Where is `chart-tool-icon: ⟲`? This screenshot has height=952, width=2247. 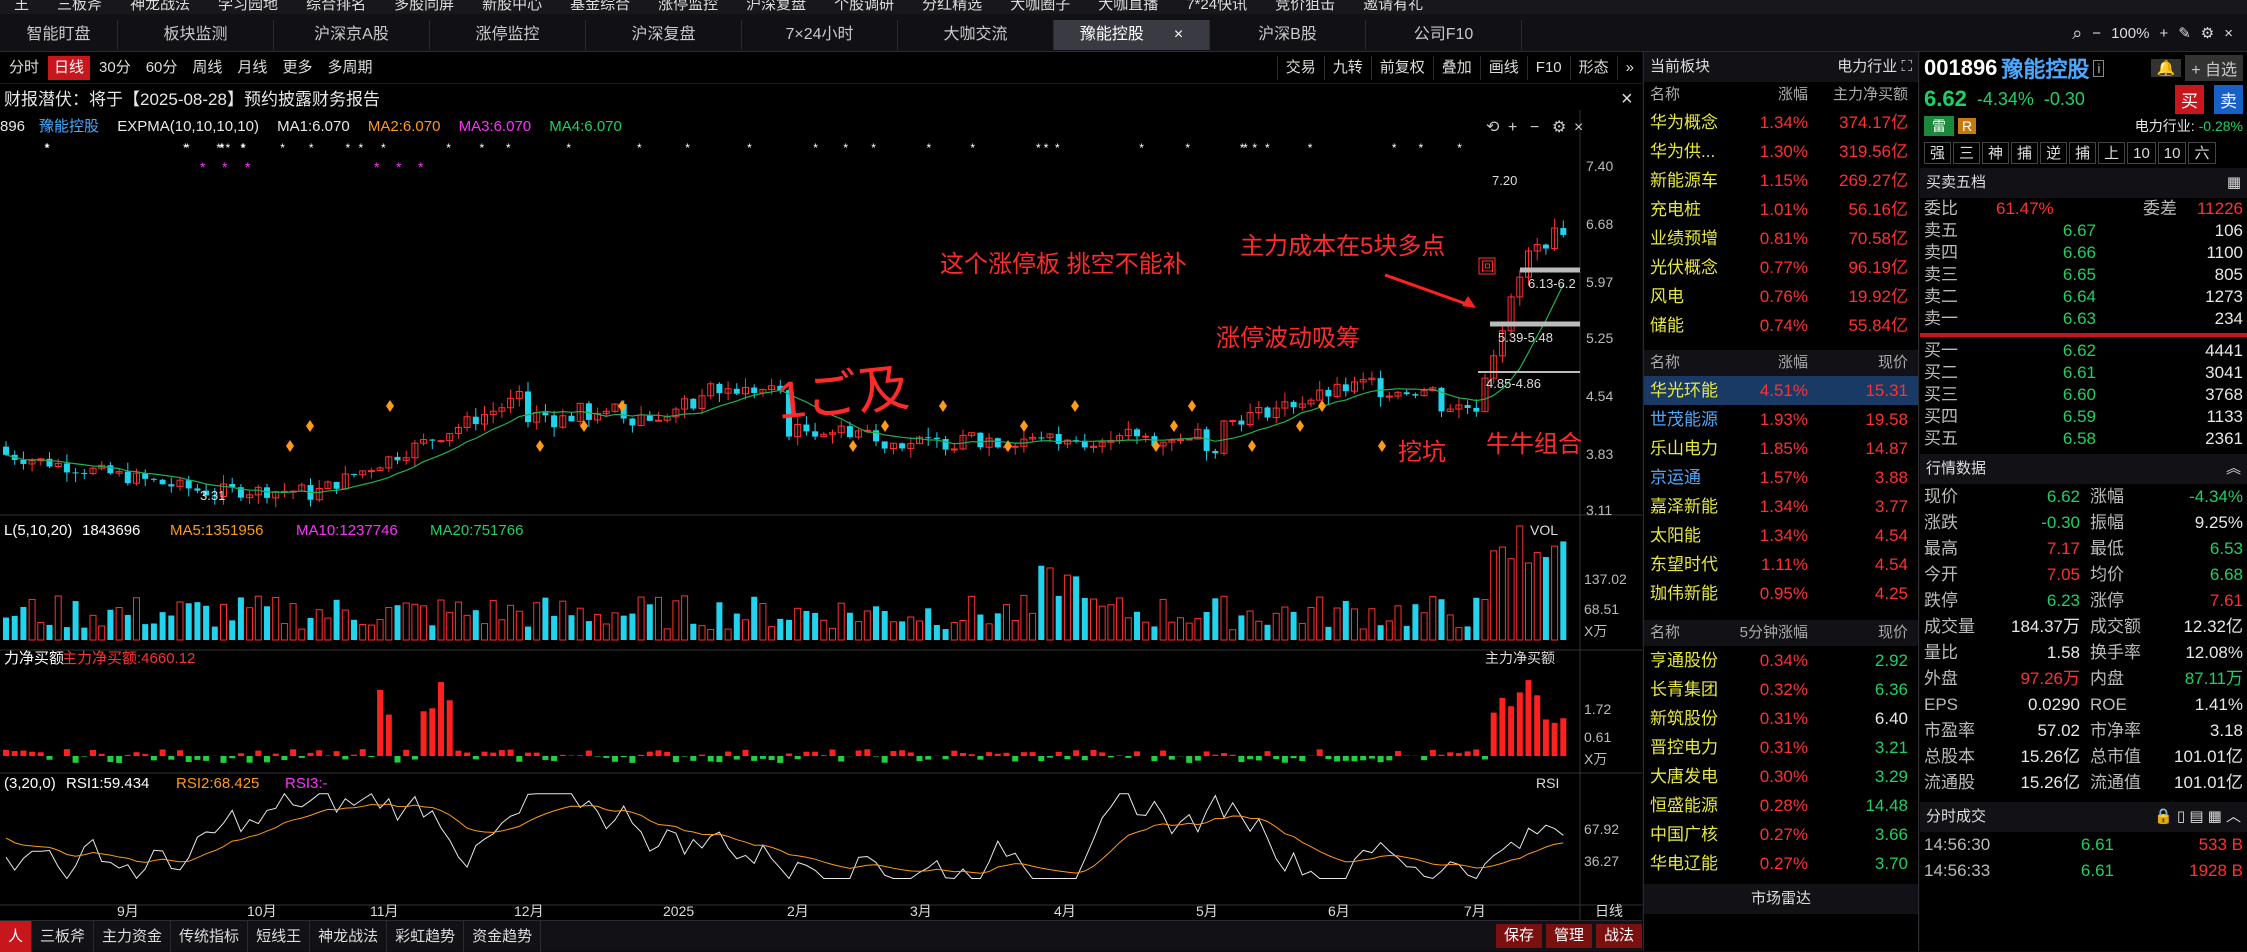
chart-tool-icon: ⟲ is located at coordinates (1493, 127).